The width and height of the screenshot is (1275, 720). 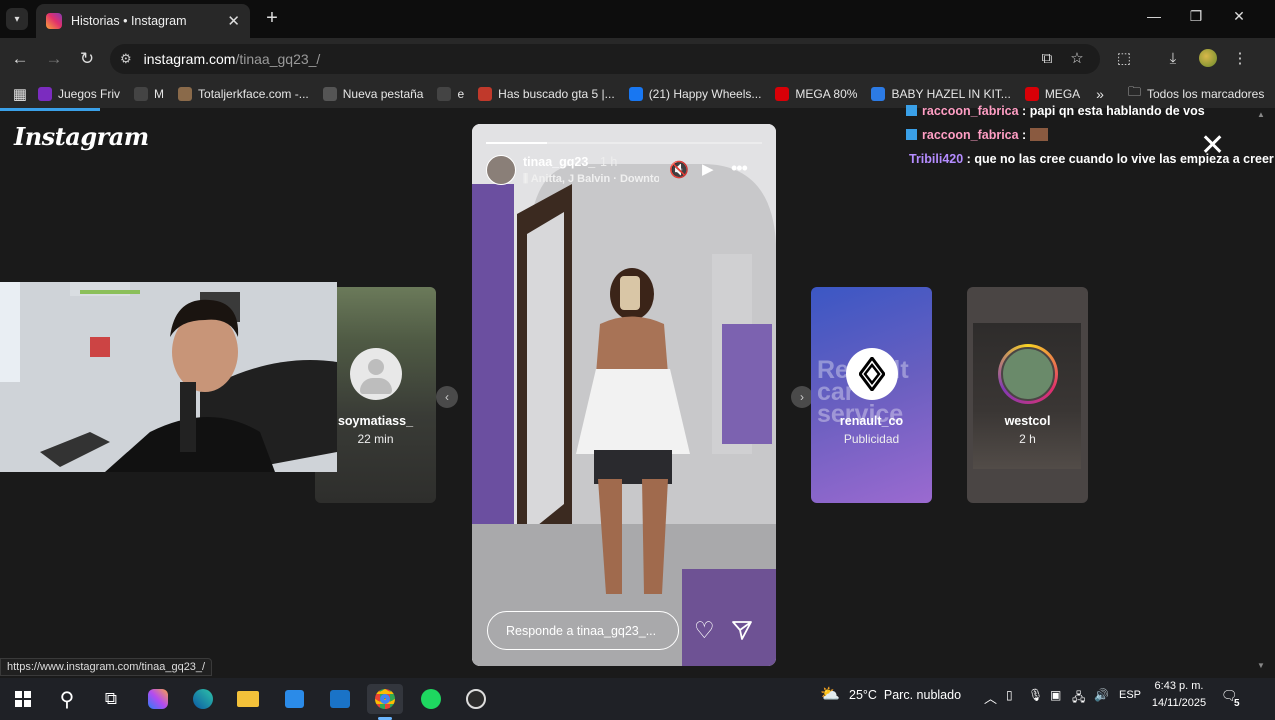 What do you see at coordinates (23, 699) in the screenshot?
I see `windows-start-icon` at bounding box center [23, 699].